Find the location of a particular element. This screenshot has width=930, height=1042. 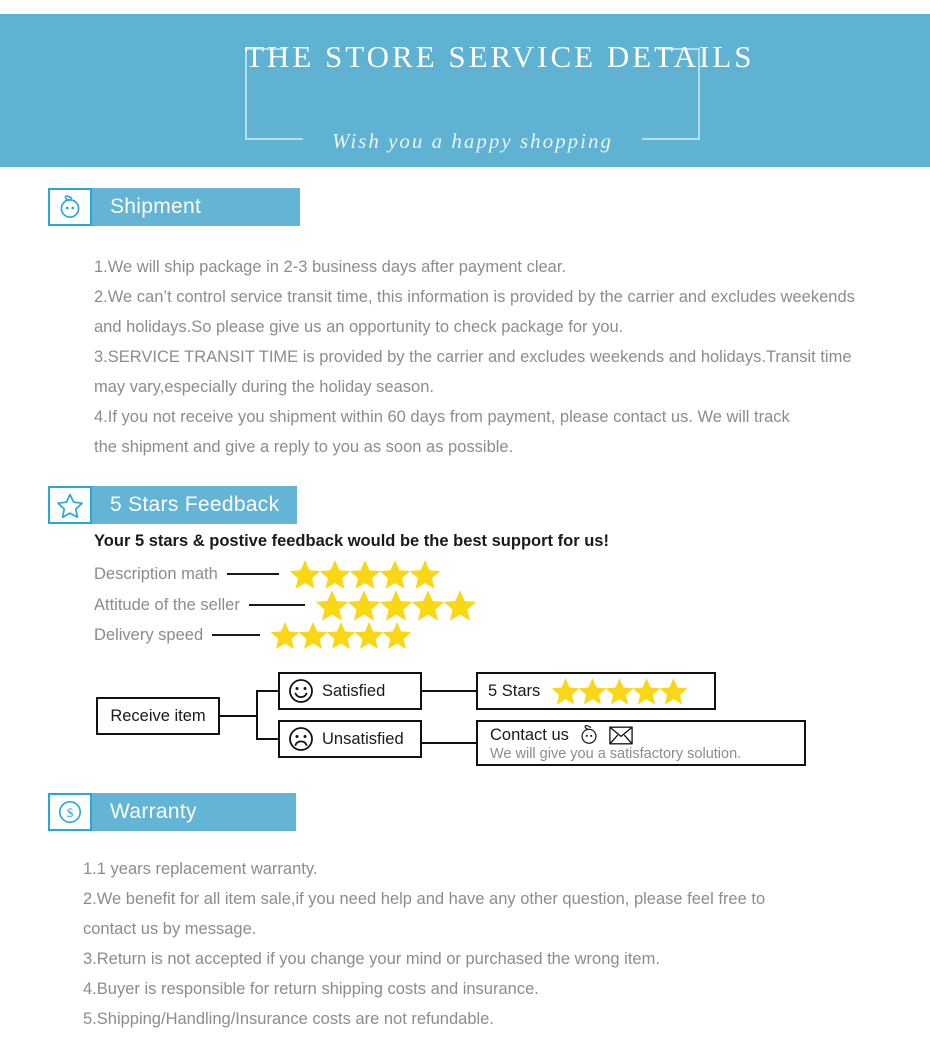

rating-row: Description math is located at coordinates (267, 574).